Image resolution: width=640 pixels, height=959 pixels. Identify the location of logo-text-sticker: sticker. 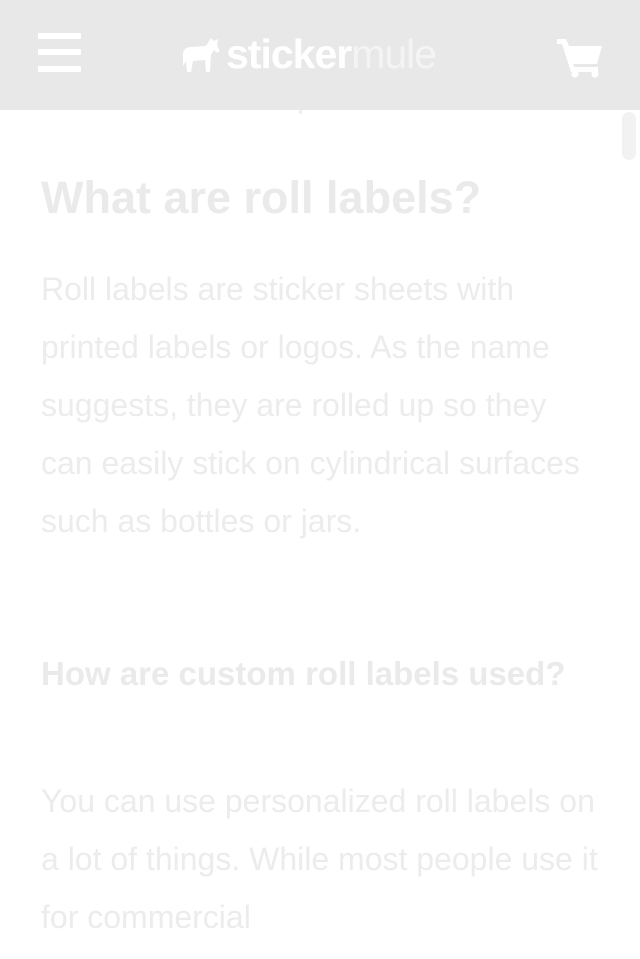
(289, 54).